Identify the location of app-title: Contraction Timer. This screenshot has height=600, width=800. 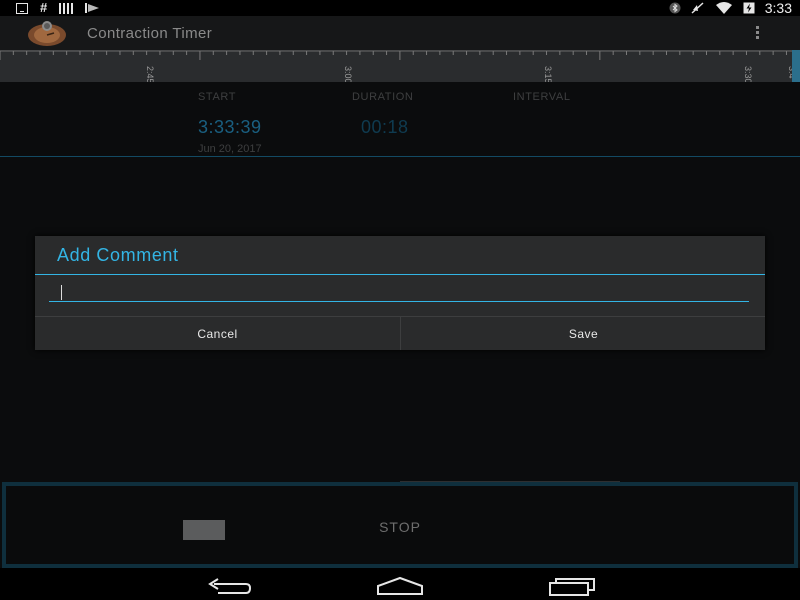
(150, 33).